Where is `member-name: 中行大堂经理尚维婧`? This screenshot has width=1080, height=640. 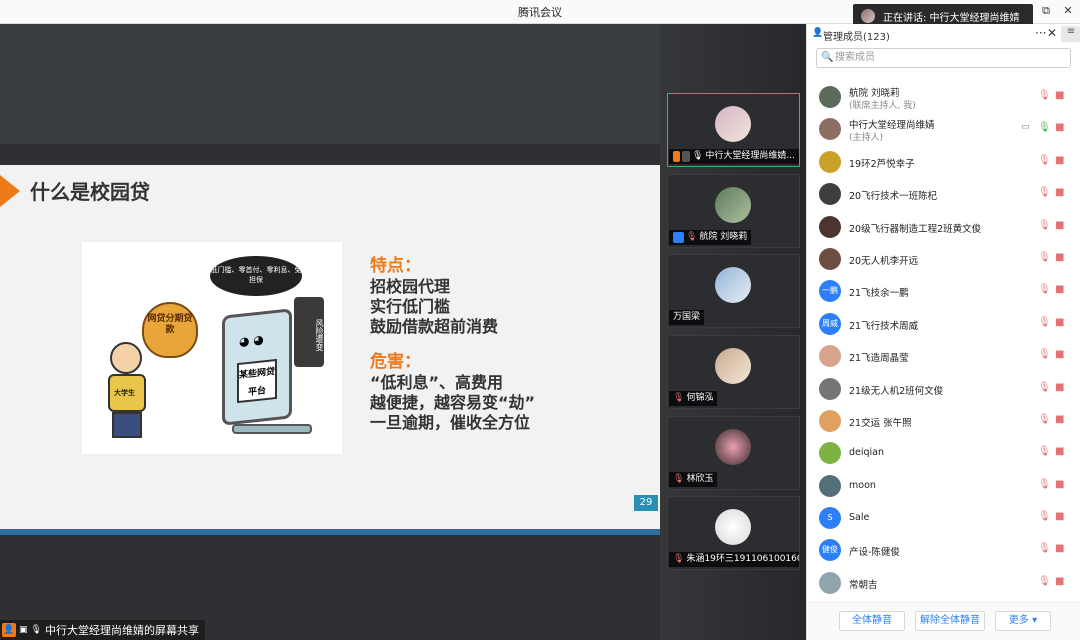
member-name: 中行大堂经理尚维婧 is located at coordinates (892, 126).